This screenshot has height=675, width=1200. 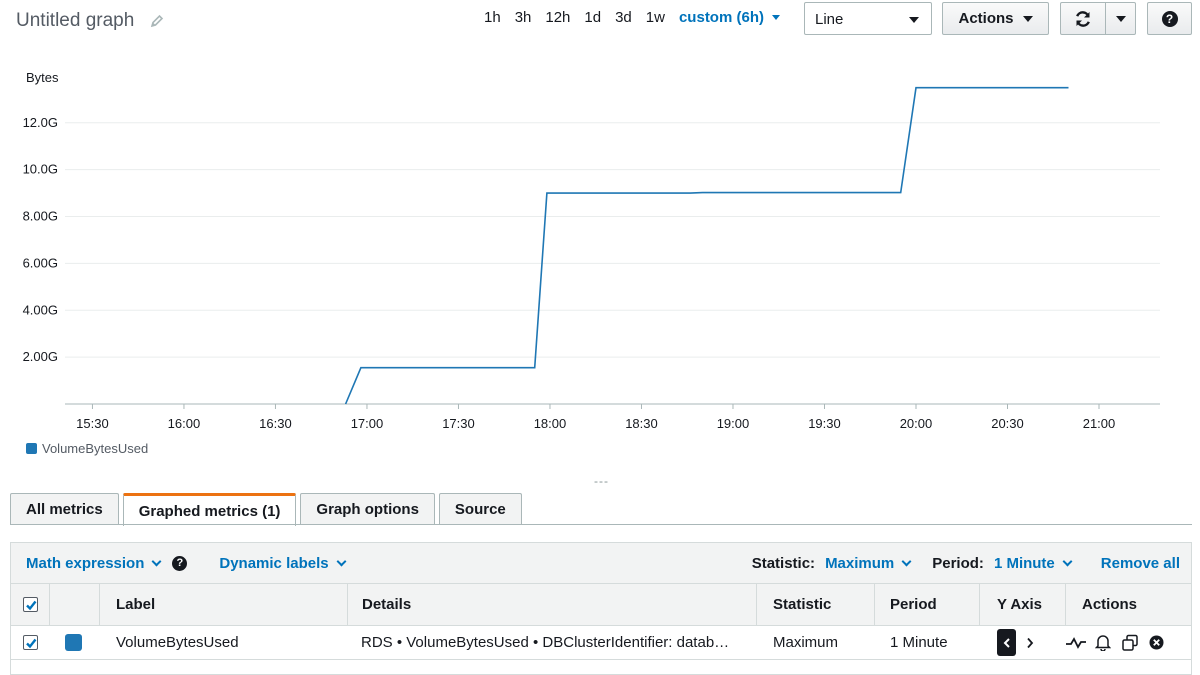 I want to click on row-label: VolumeBytesUsed, so click(x=177, y=642).